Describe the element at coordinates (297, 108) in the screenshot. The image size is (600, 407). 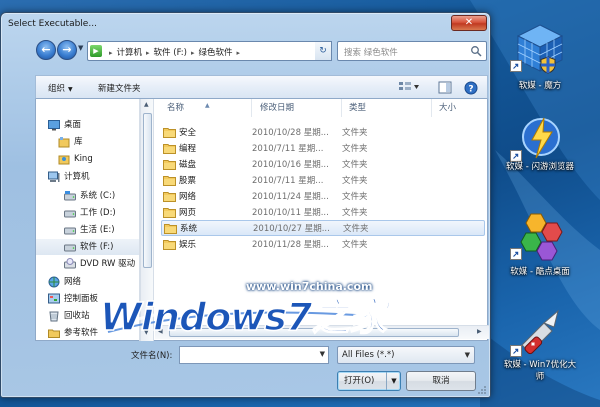
I see `column-header-date: 修改日期` at that location.